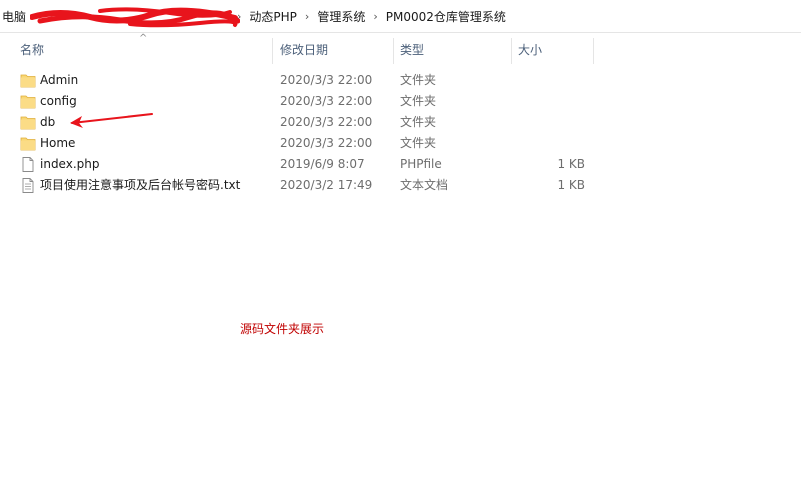  What do you see at coordinates (28, 164) in the screenshot?
I see `file-icon` at bounding box center [28, 164].